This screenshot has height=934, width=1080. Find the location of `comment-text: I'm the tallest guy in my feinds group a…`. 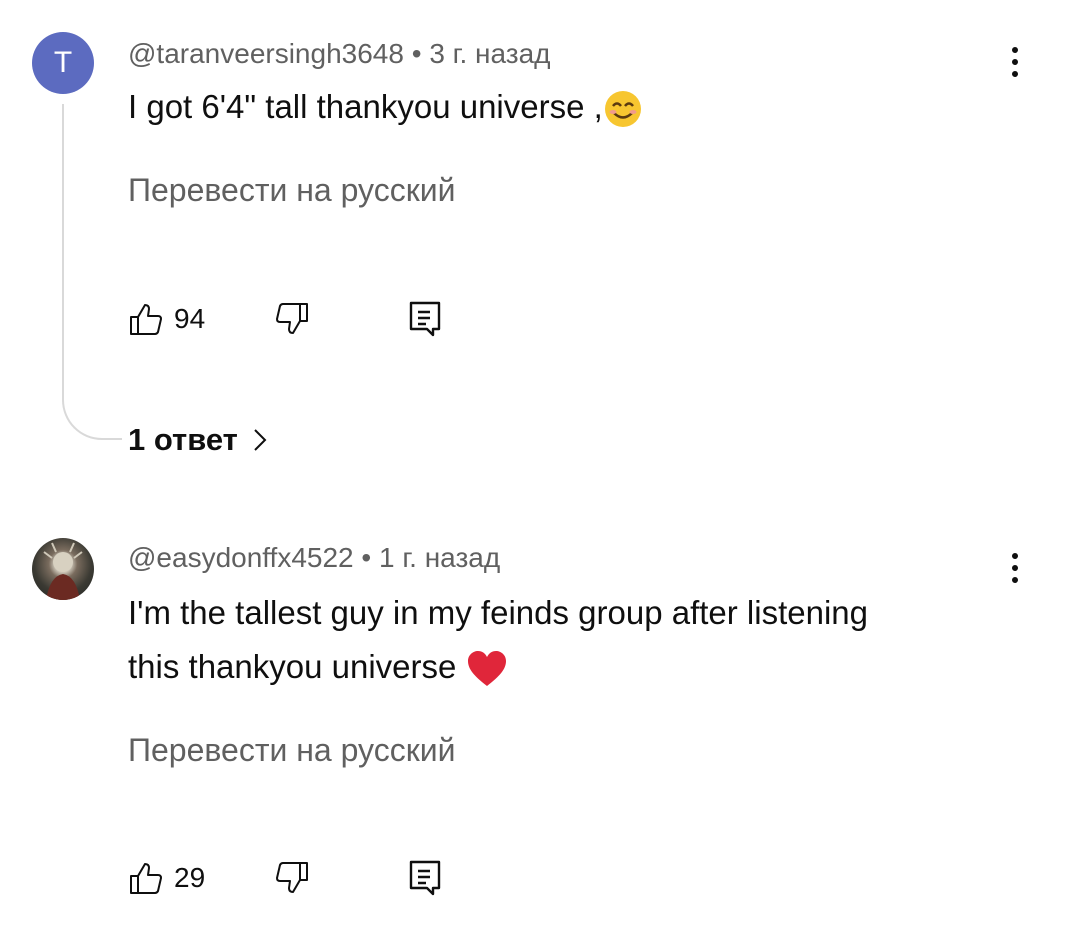

comment-text: I'm the tallest guy in my feinds group a… is located at coordinates (558, 640).